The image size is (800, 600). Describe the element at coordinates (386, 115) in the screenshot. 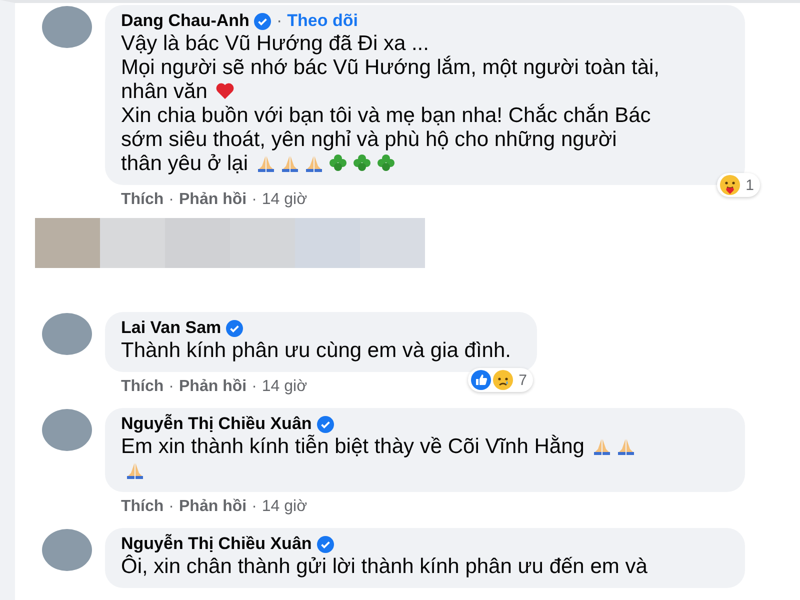

I see `comment-text: Xin chia buồn với bạn tôi và mẹ bạn nha! Chắc chắn Bác` at that location.